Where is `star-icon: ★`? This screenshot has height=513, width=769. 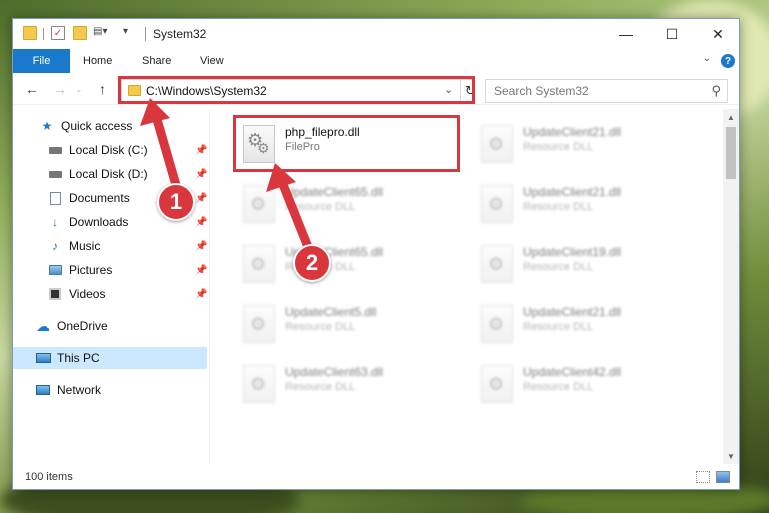 star-icon: ★ is located at coordinates (47, 126).